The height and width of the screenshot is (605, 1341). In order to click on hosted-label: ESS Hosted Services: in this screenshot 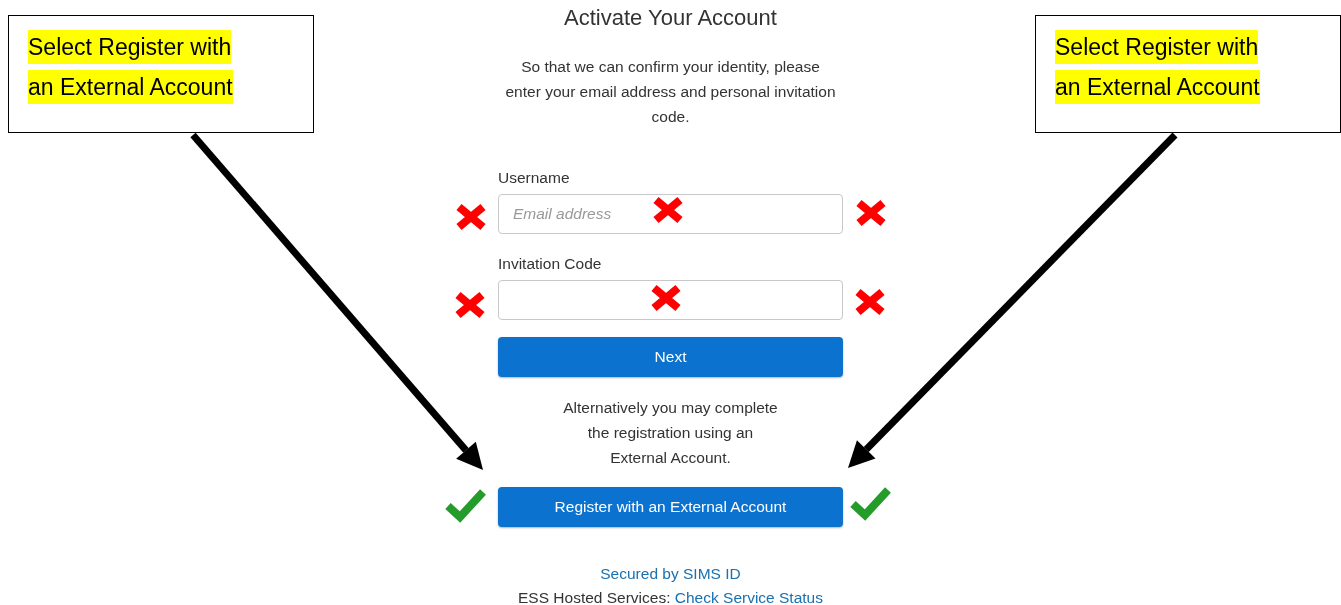, I will do `click(594, 597)`.